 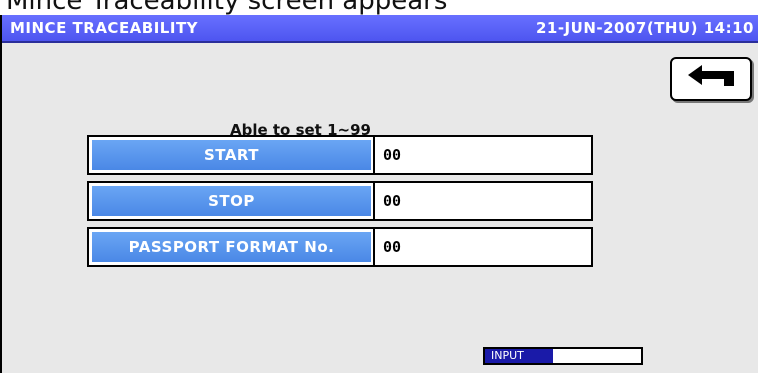 I want to click on input-mode-indicator: INPUT, so click(x=563, y=356).